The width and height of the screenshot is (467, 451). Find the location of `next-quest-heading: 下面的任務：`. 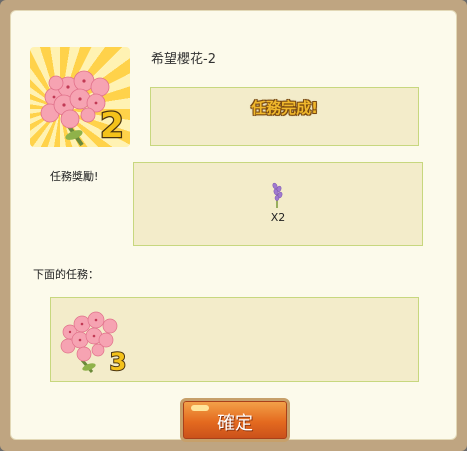

next-quest-heading: 下面的任務： is located at coordinates (66, 274).